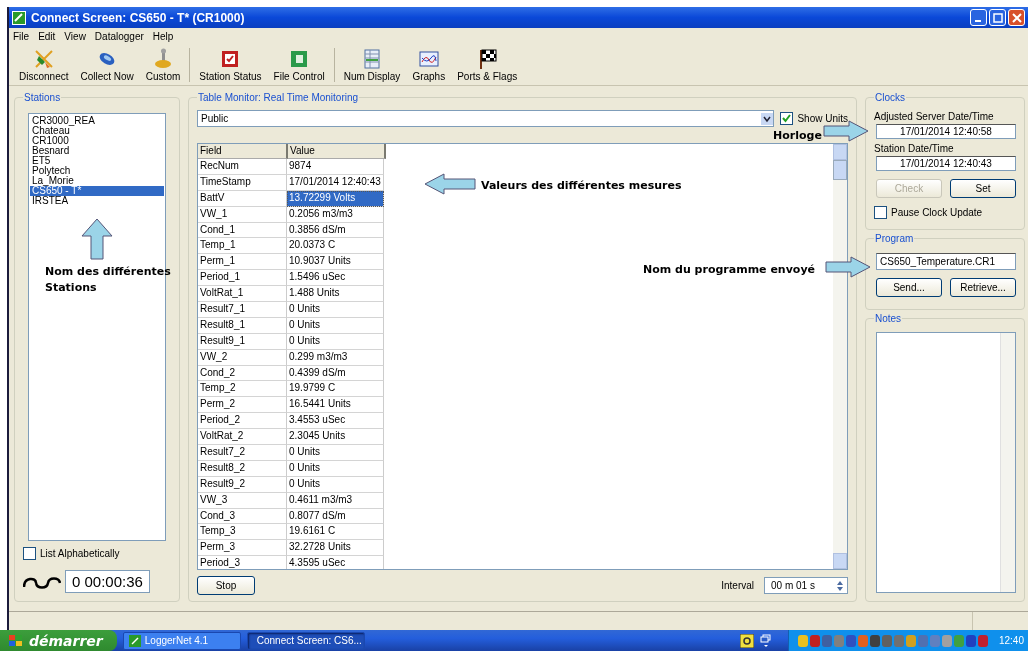  I want to click on table-dropdown: Public, so click(486, 118).